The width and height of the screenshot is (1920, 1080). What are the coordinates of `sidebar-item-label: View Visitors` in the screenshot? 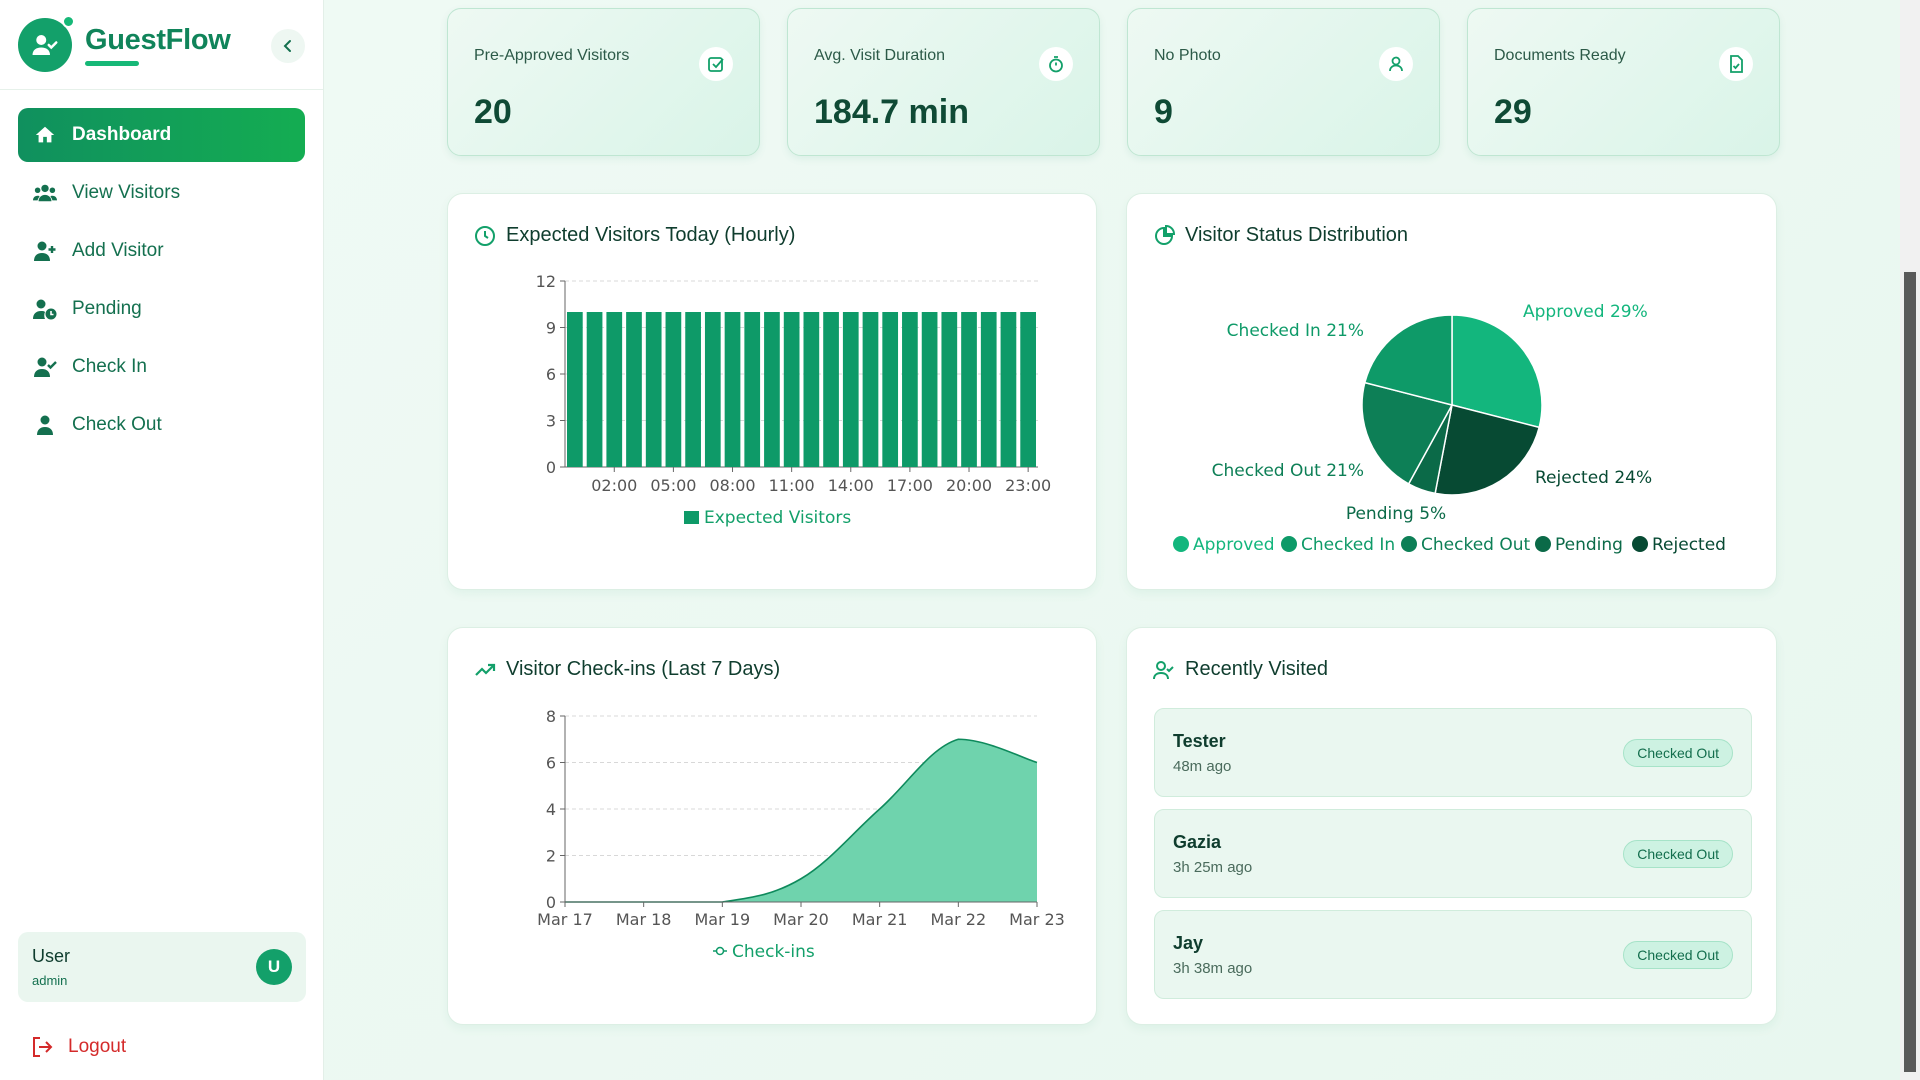 It's located at (126, 192).